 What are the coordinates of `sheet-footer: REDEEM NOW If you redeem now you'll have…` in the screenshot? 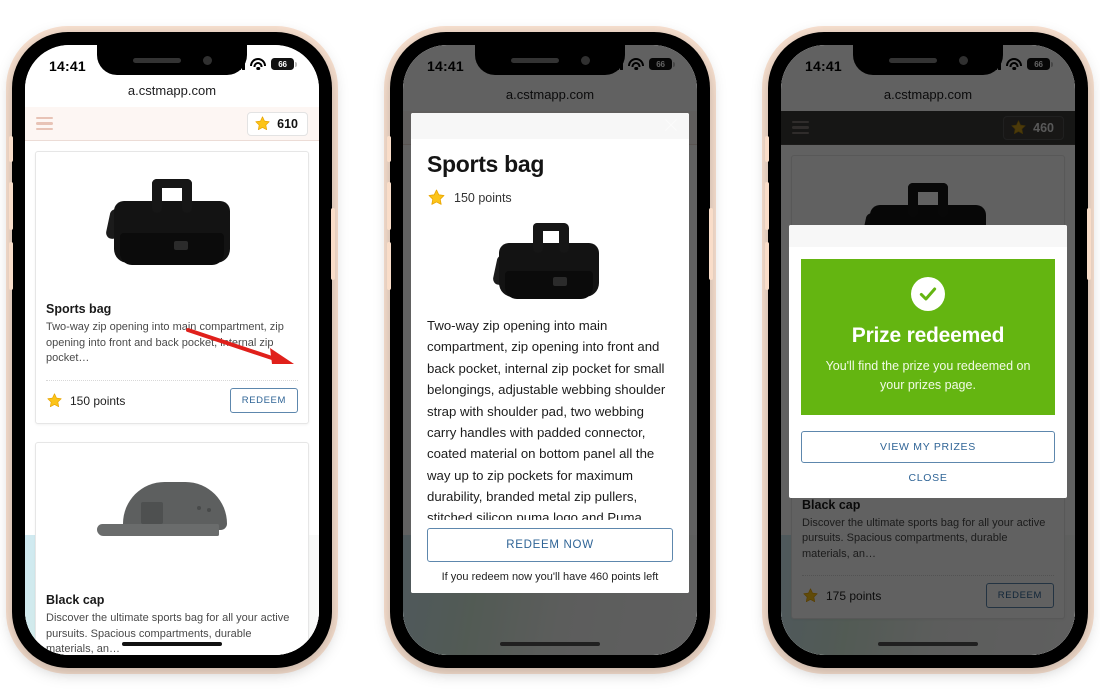 It's located at (550, 556).